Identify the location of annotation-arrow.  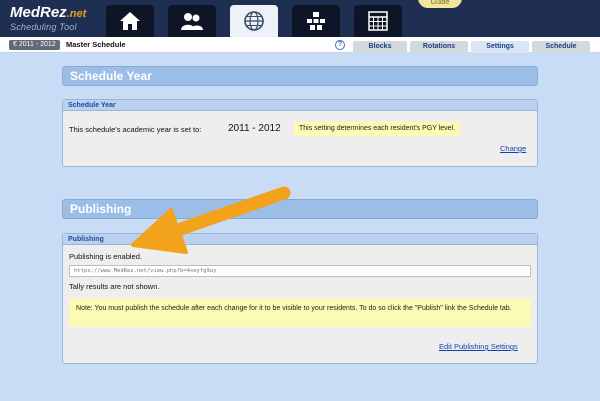
(211, 220).